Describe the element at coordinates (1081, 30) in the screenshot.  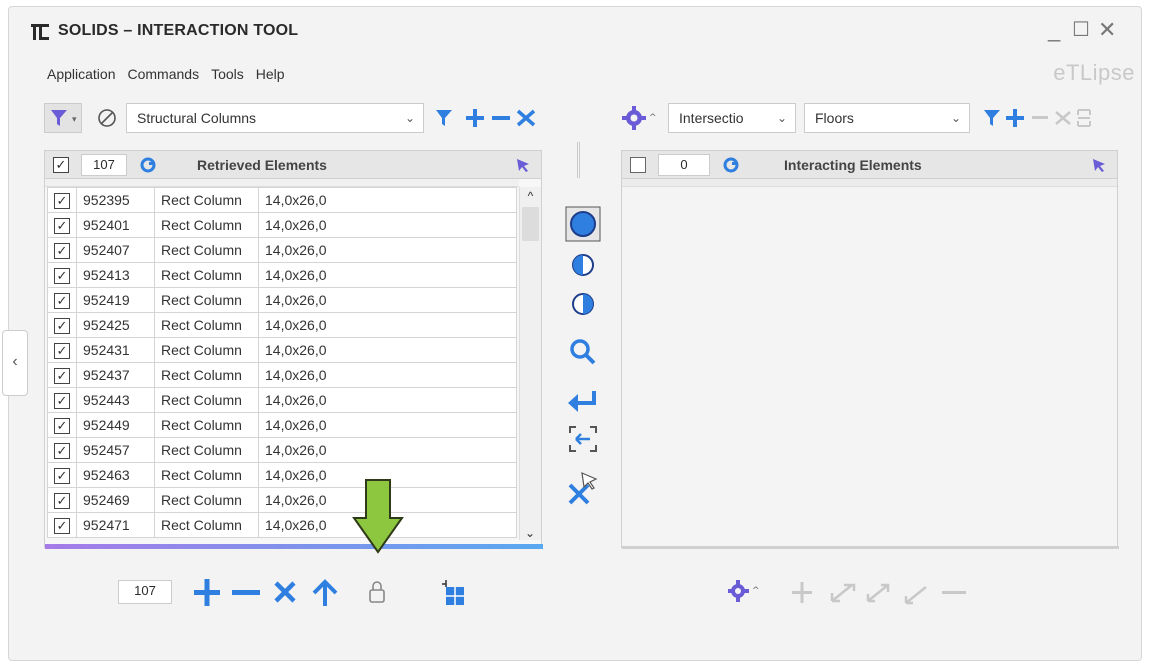
I see `maximize-button: ☐` at that location.